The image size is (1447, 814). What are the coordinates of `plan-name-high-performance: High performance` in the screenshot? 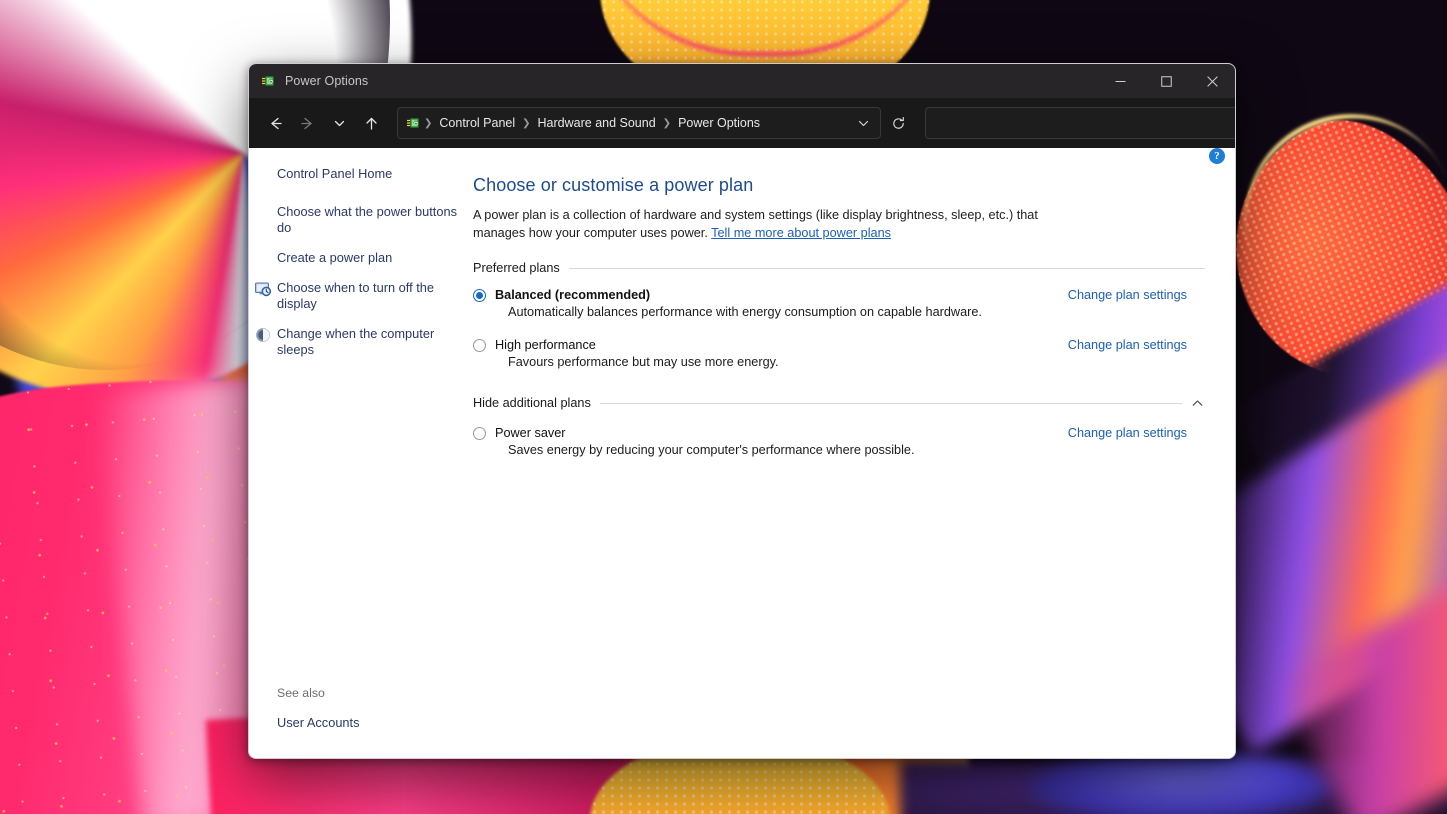 It's located at (545, 345).